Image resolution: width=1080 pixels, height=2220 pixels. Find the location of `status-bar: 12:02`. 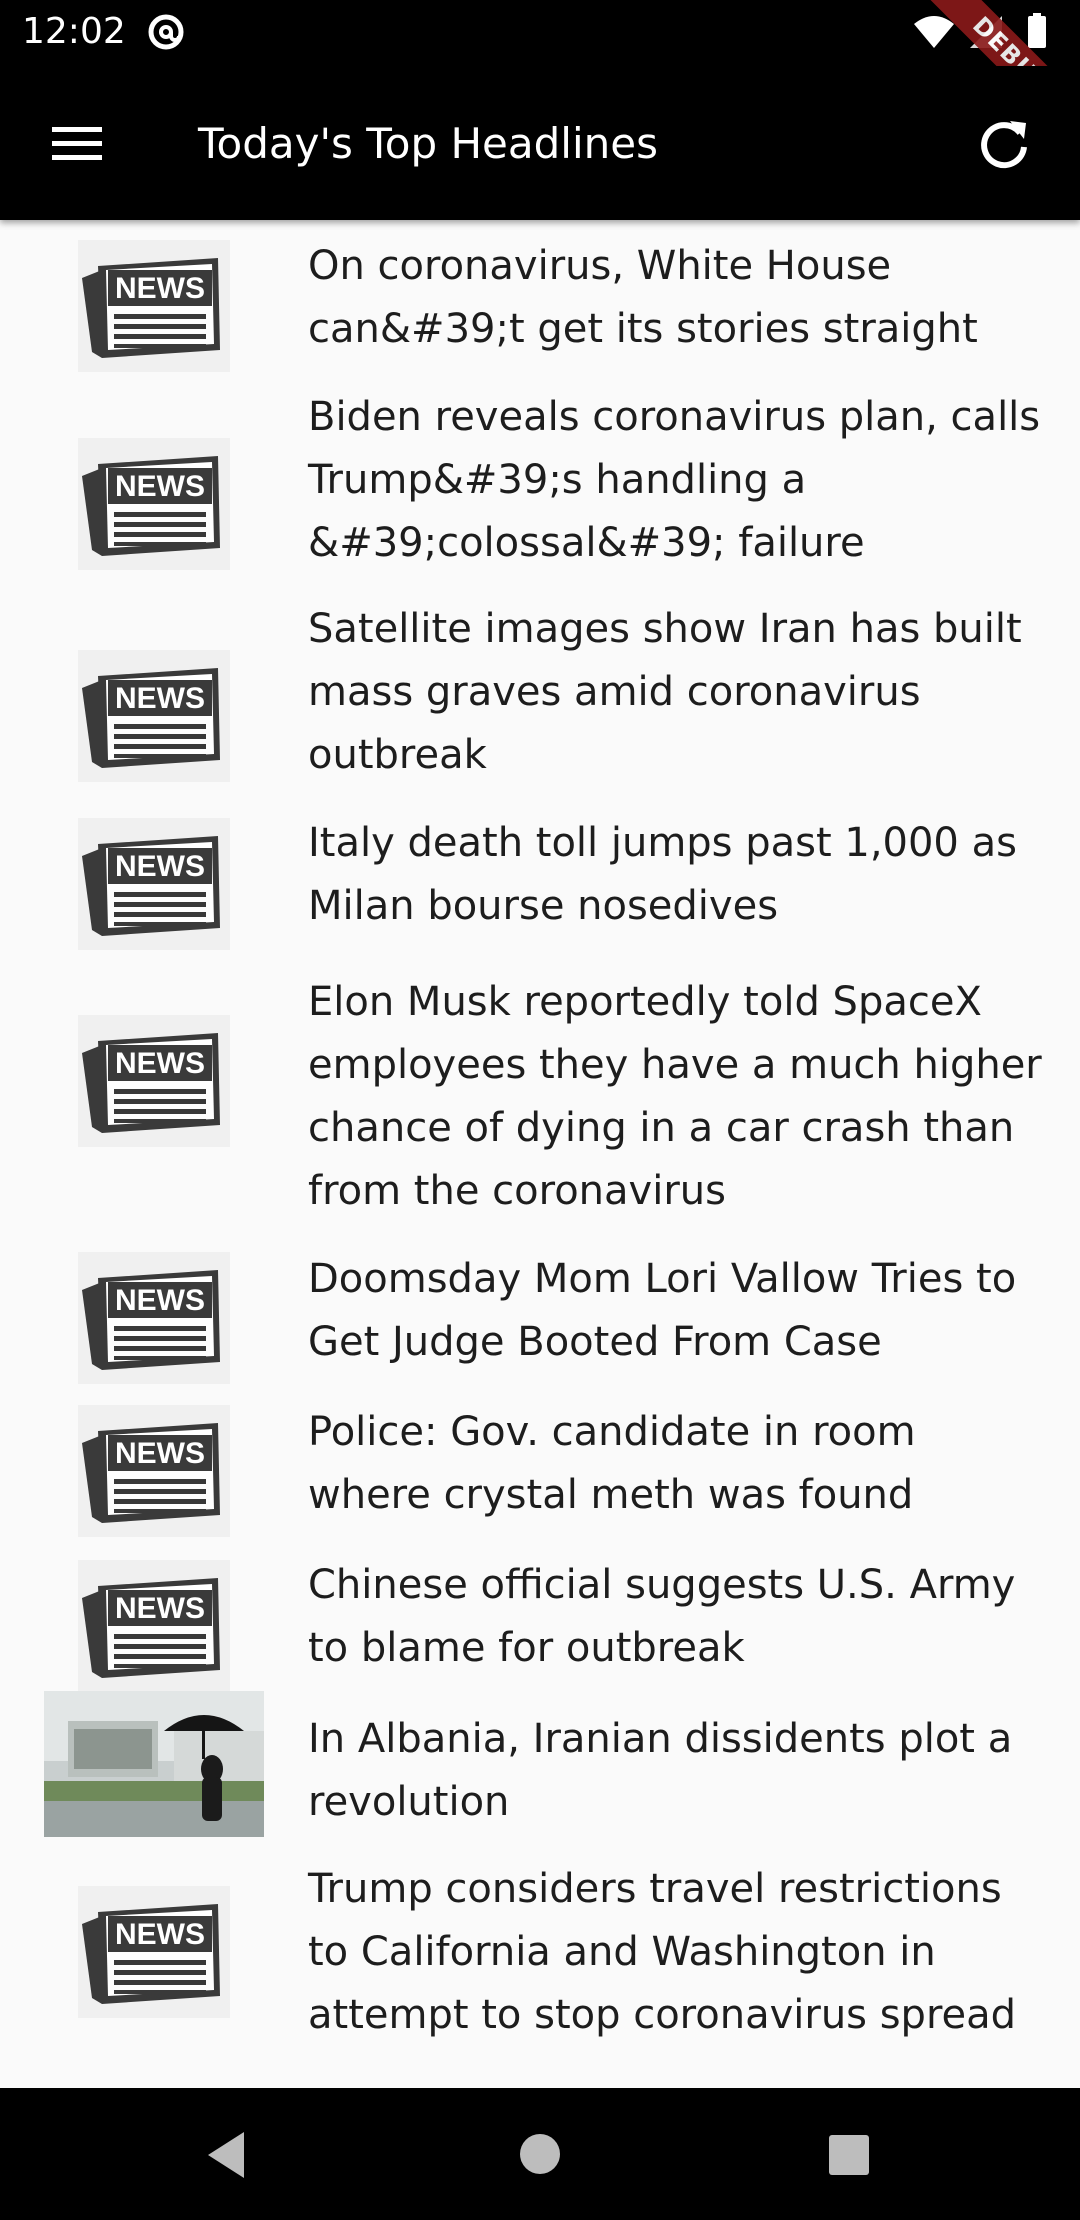

status-bar: 12:02 is located at coordinates (540, 33).